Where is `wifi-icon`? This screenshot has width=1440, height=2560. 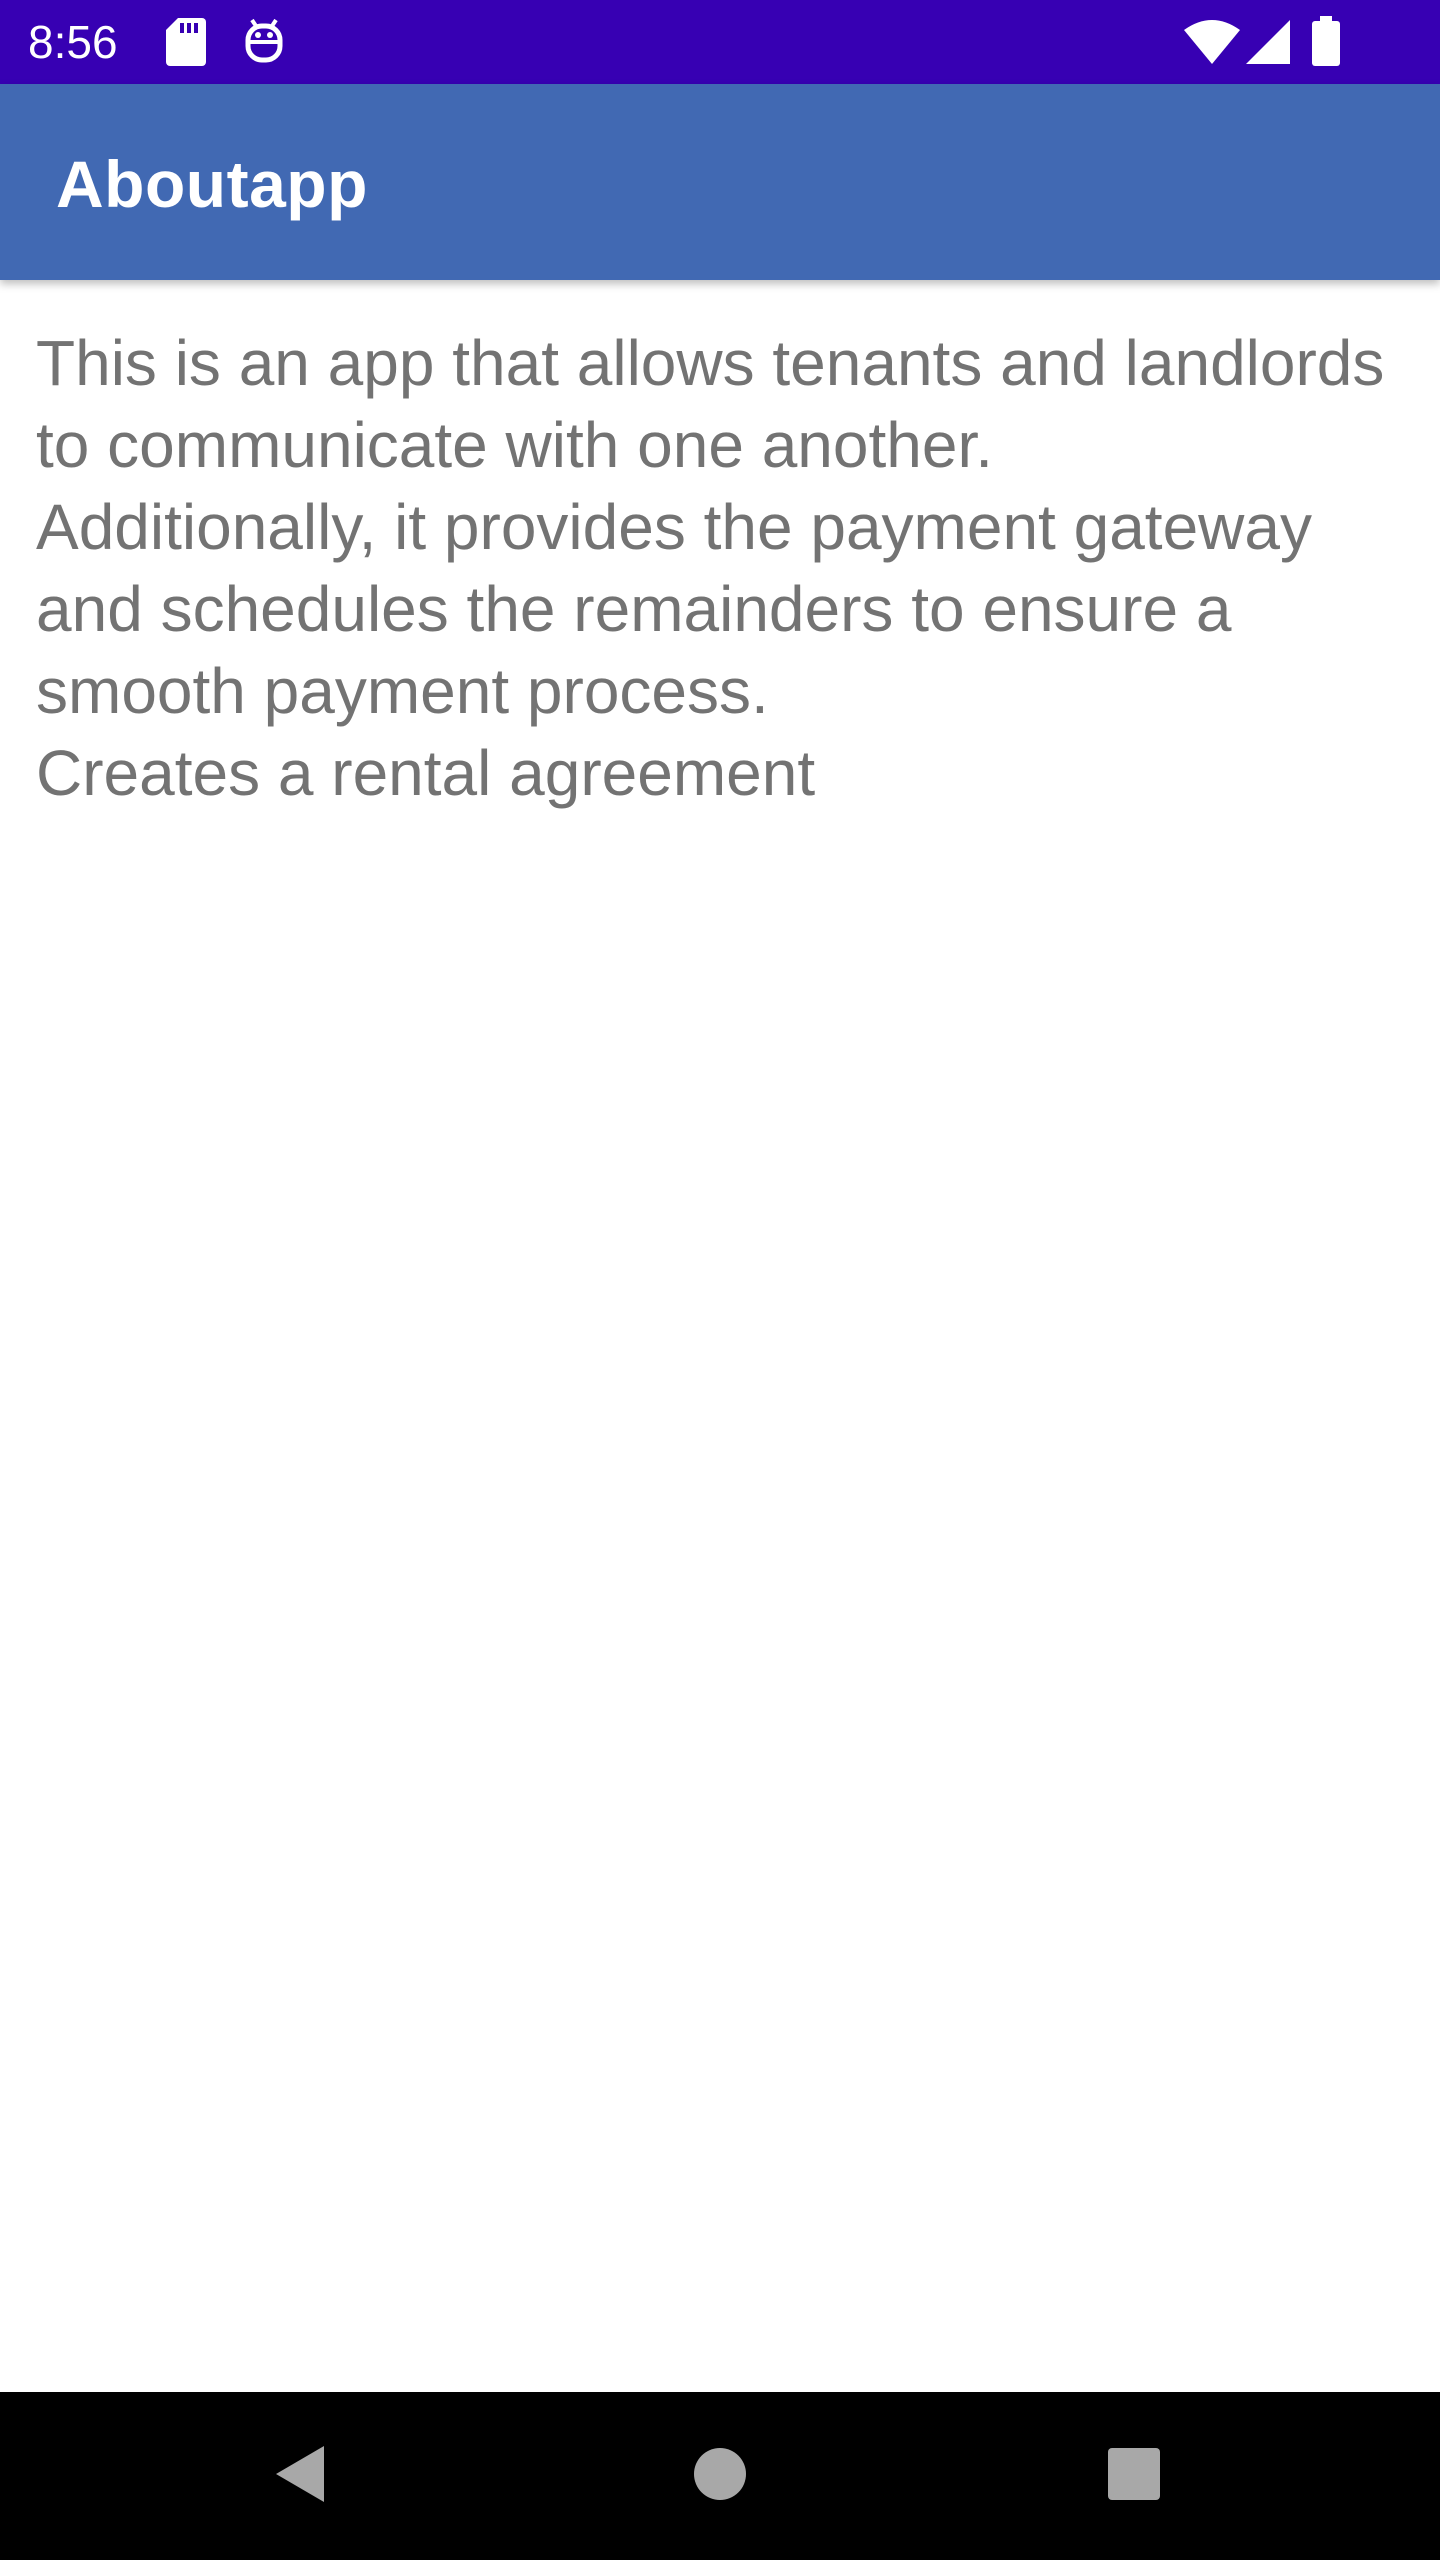 wifi-icon is located at coordinates (1212, 44).